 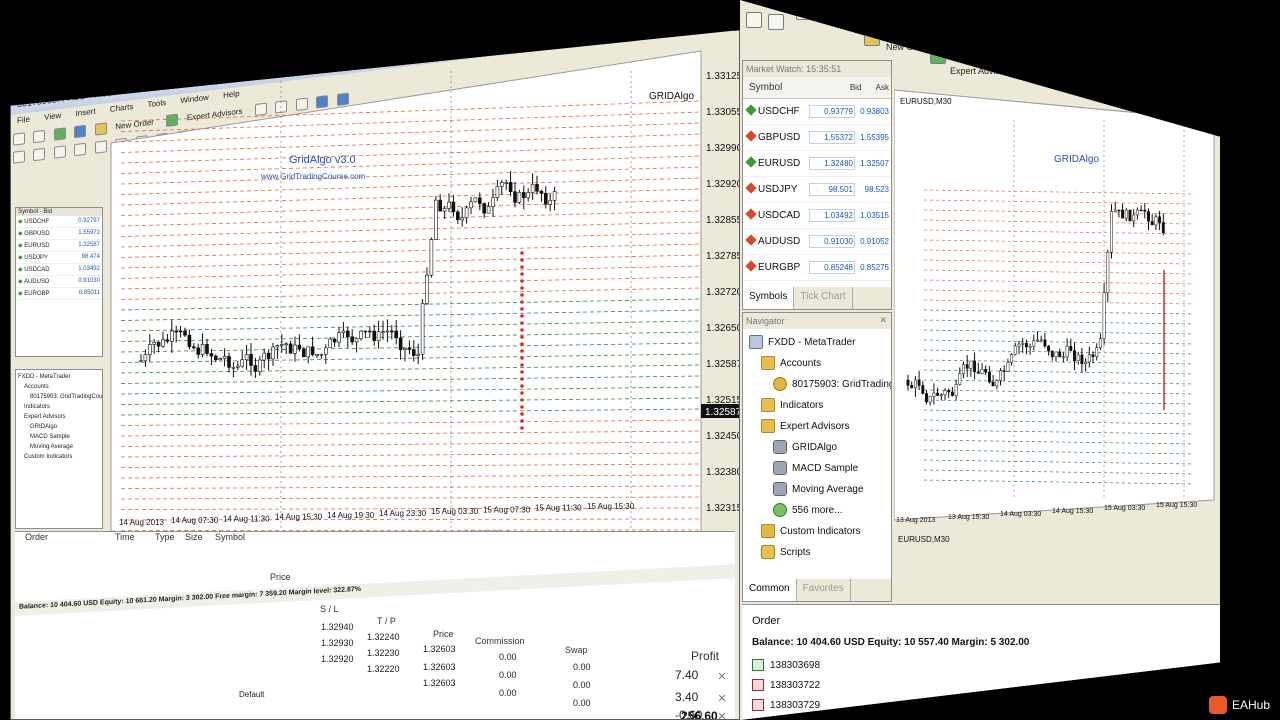 I want to click on candle-chart-icon, so click(x=826, y=14).